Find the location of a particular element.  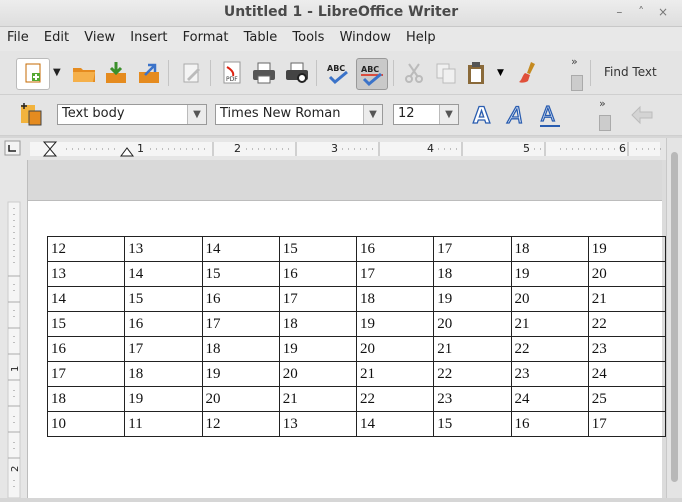

menu-window: Window is located at coordinates (365, 36).